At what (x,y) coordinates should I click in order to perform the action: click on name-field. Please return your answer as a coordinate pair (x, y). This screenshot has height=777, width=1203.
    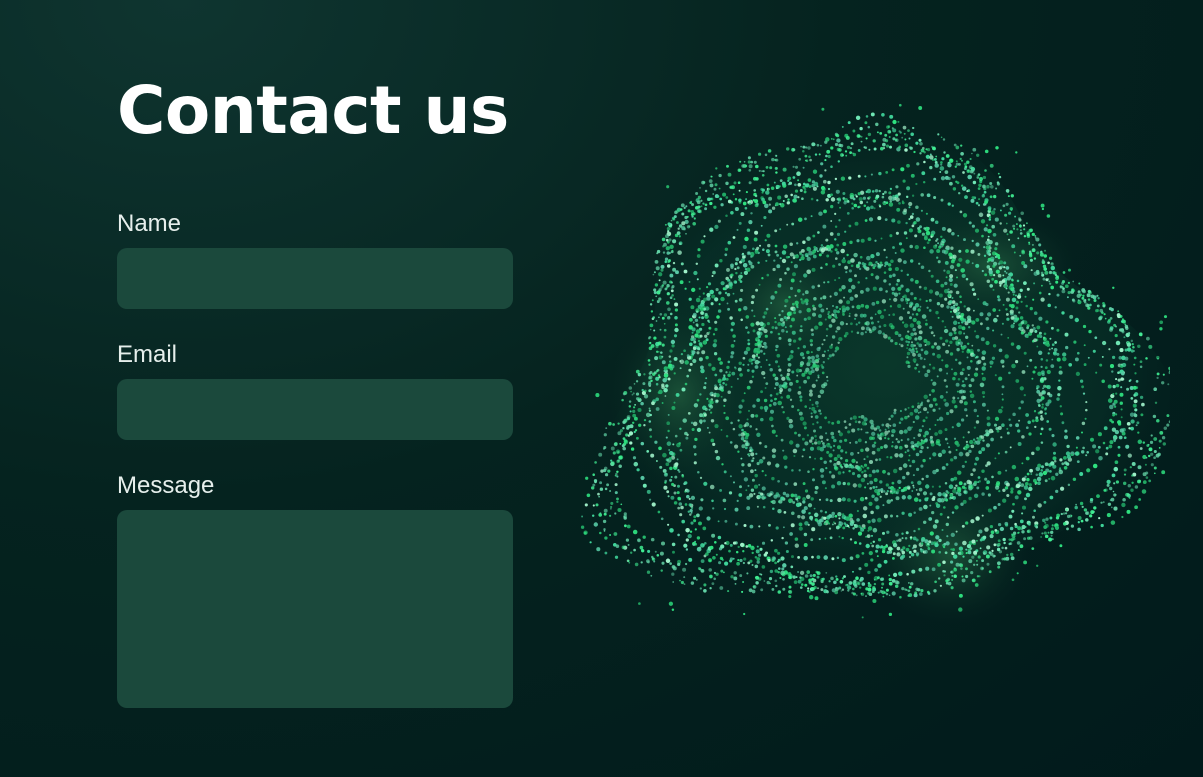
    Looking at the image, I should click on (315, 278).